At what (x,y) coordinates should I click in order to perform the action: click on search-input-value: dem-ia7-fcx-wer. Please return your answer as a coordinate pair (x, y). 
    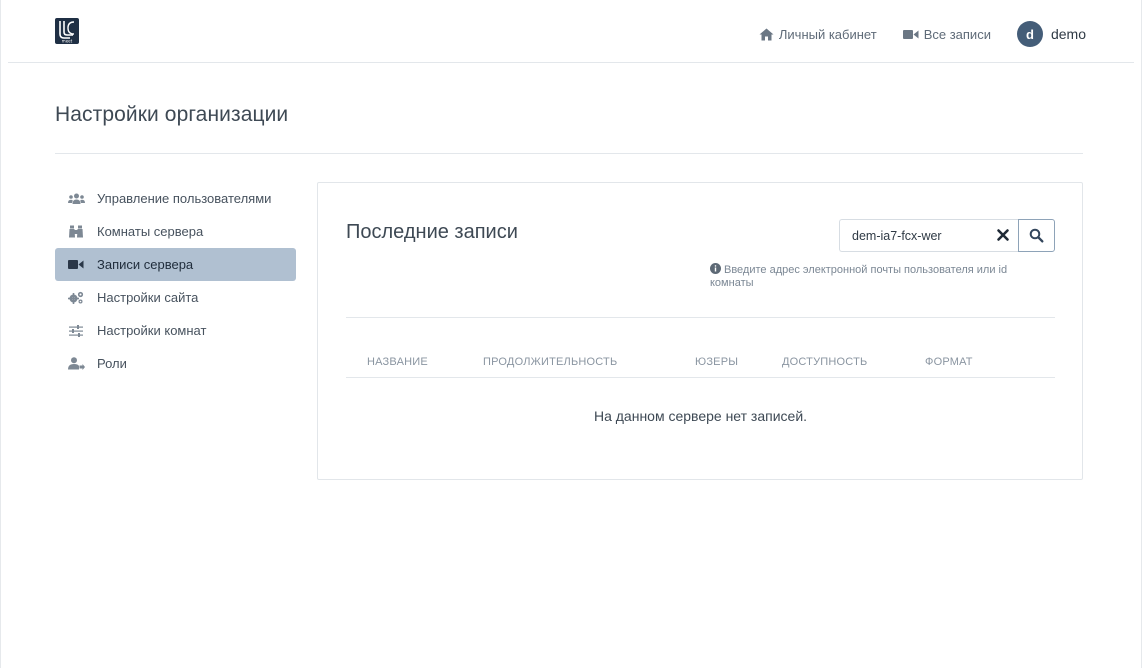
    Looking at the image, I should click on (897, 235).